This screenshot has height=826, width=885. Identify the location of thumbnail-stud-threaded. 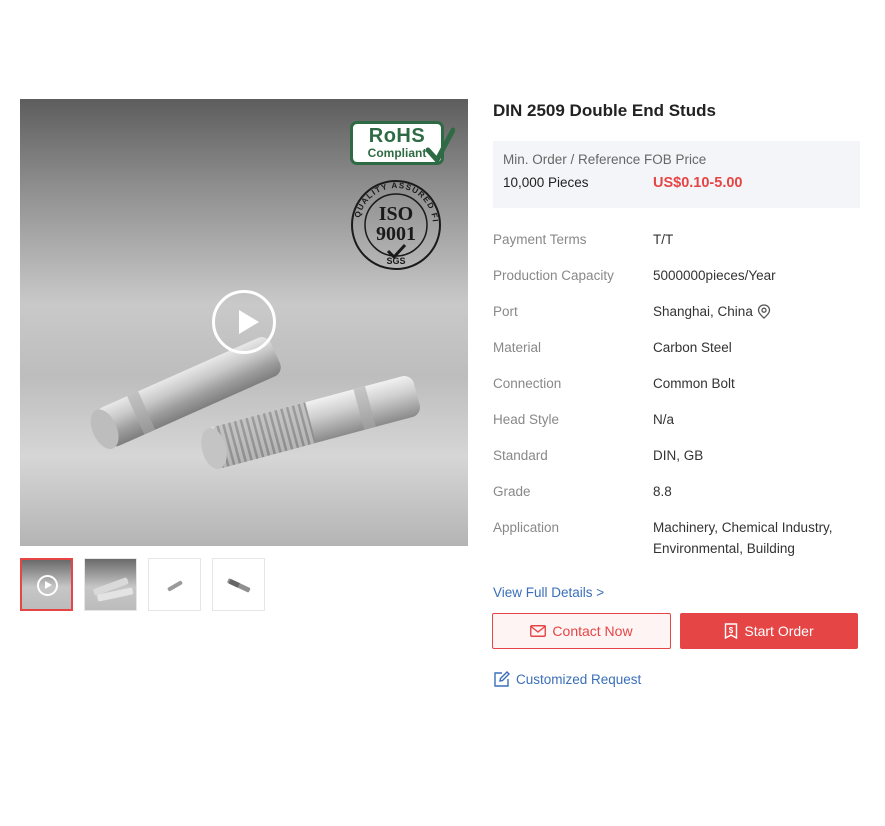
(239, 585).